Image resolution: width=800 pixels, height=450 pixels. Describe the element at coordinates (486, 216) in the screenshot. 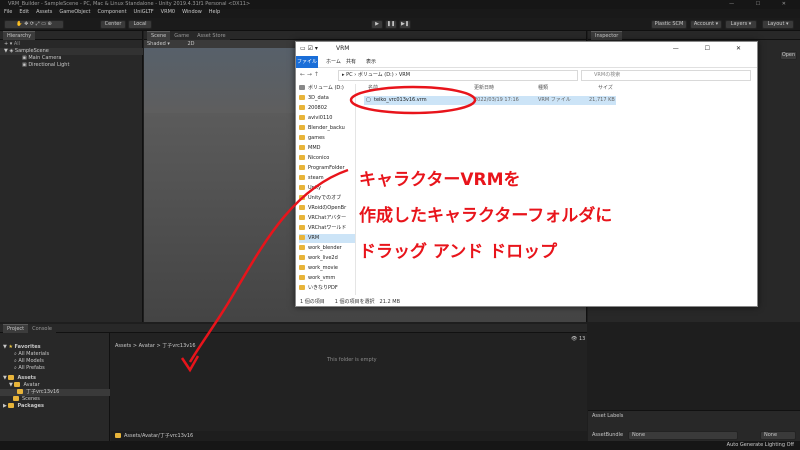

I see `annotation-line2: 作成したキャラクターフォルダに` at that location.